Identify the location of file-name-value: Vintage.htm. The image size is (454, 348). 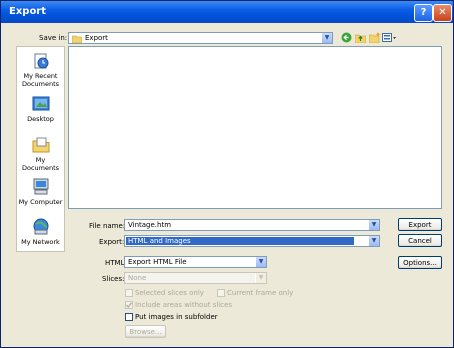
(150, 225).